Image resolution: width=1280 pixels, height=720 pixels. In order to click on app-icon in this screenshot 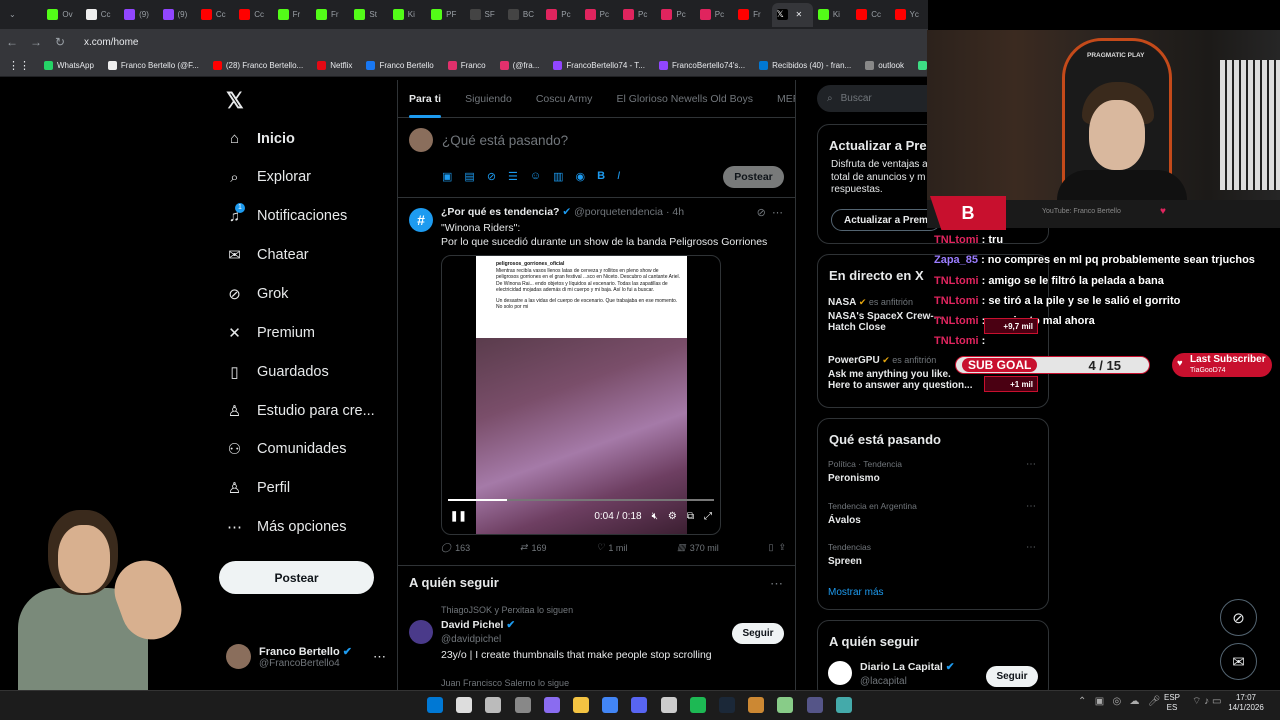, I will do `click(551, 705)`.